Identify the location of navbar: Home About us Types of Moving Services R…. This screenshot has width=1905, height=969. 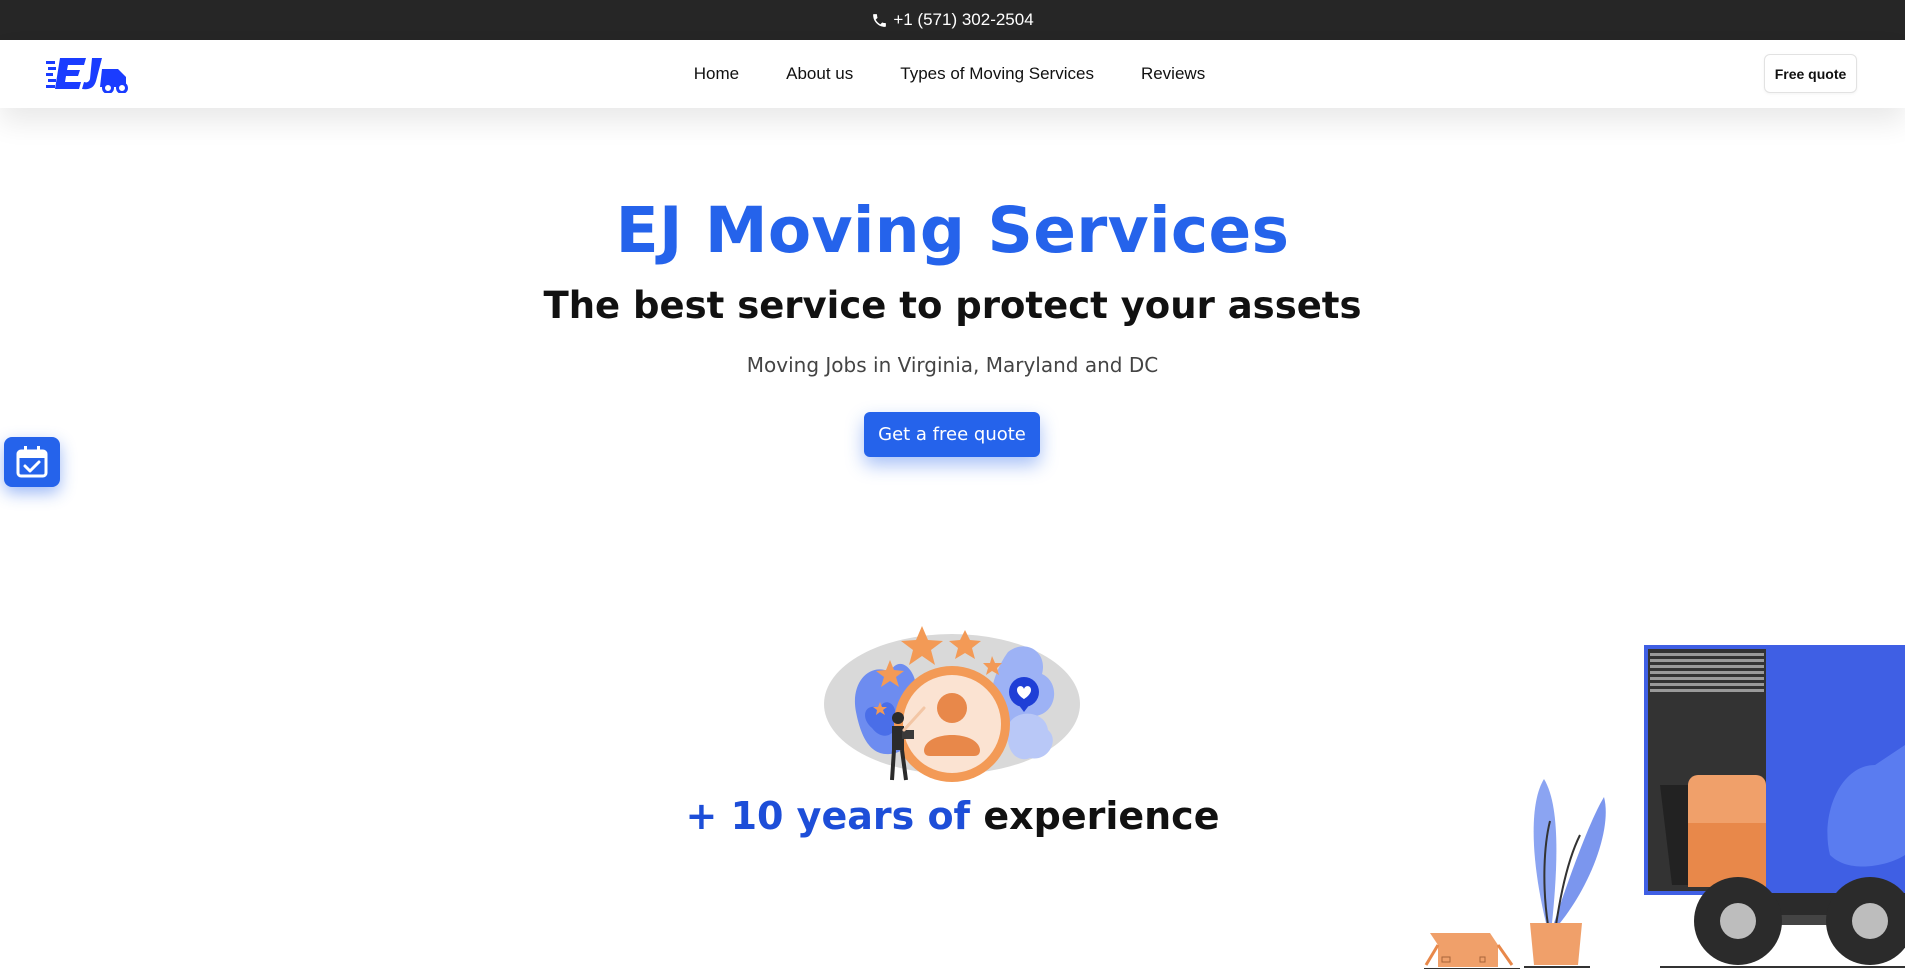
(952, 74).